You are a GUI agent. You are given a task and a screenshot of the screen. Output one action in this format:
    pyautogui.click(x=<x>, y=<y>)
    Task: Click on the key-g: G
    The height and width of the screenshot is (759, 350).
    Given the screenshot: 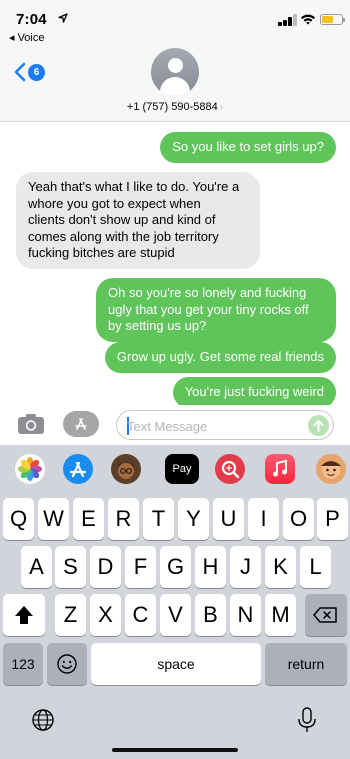 What is the action you would take?
    pyautogui.click(x=175, y=567)
    